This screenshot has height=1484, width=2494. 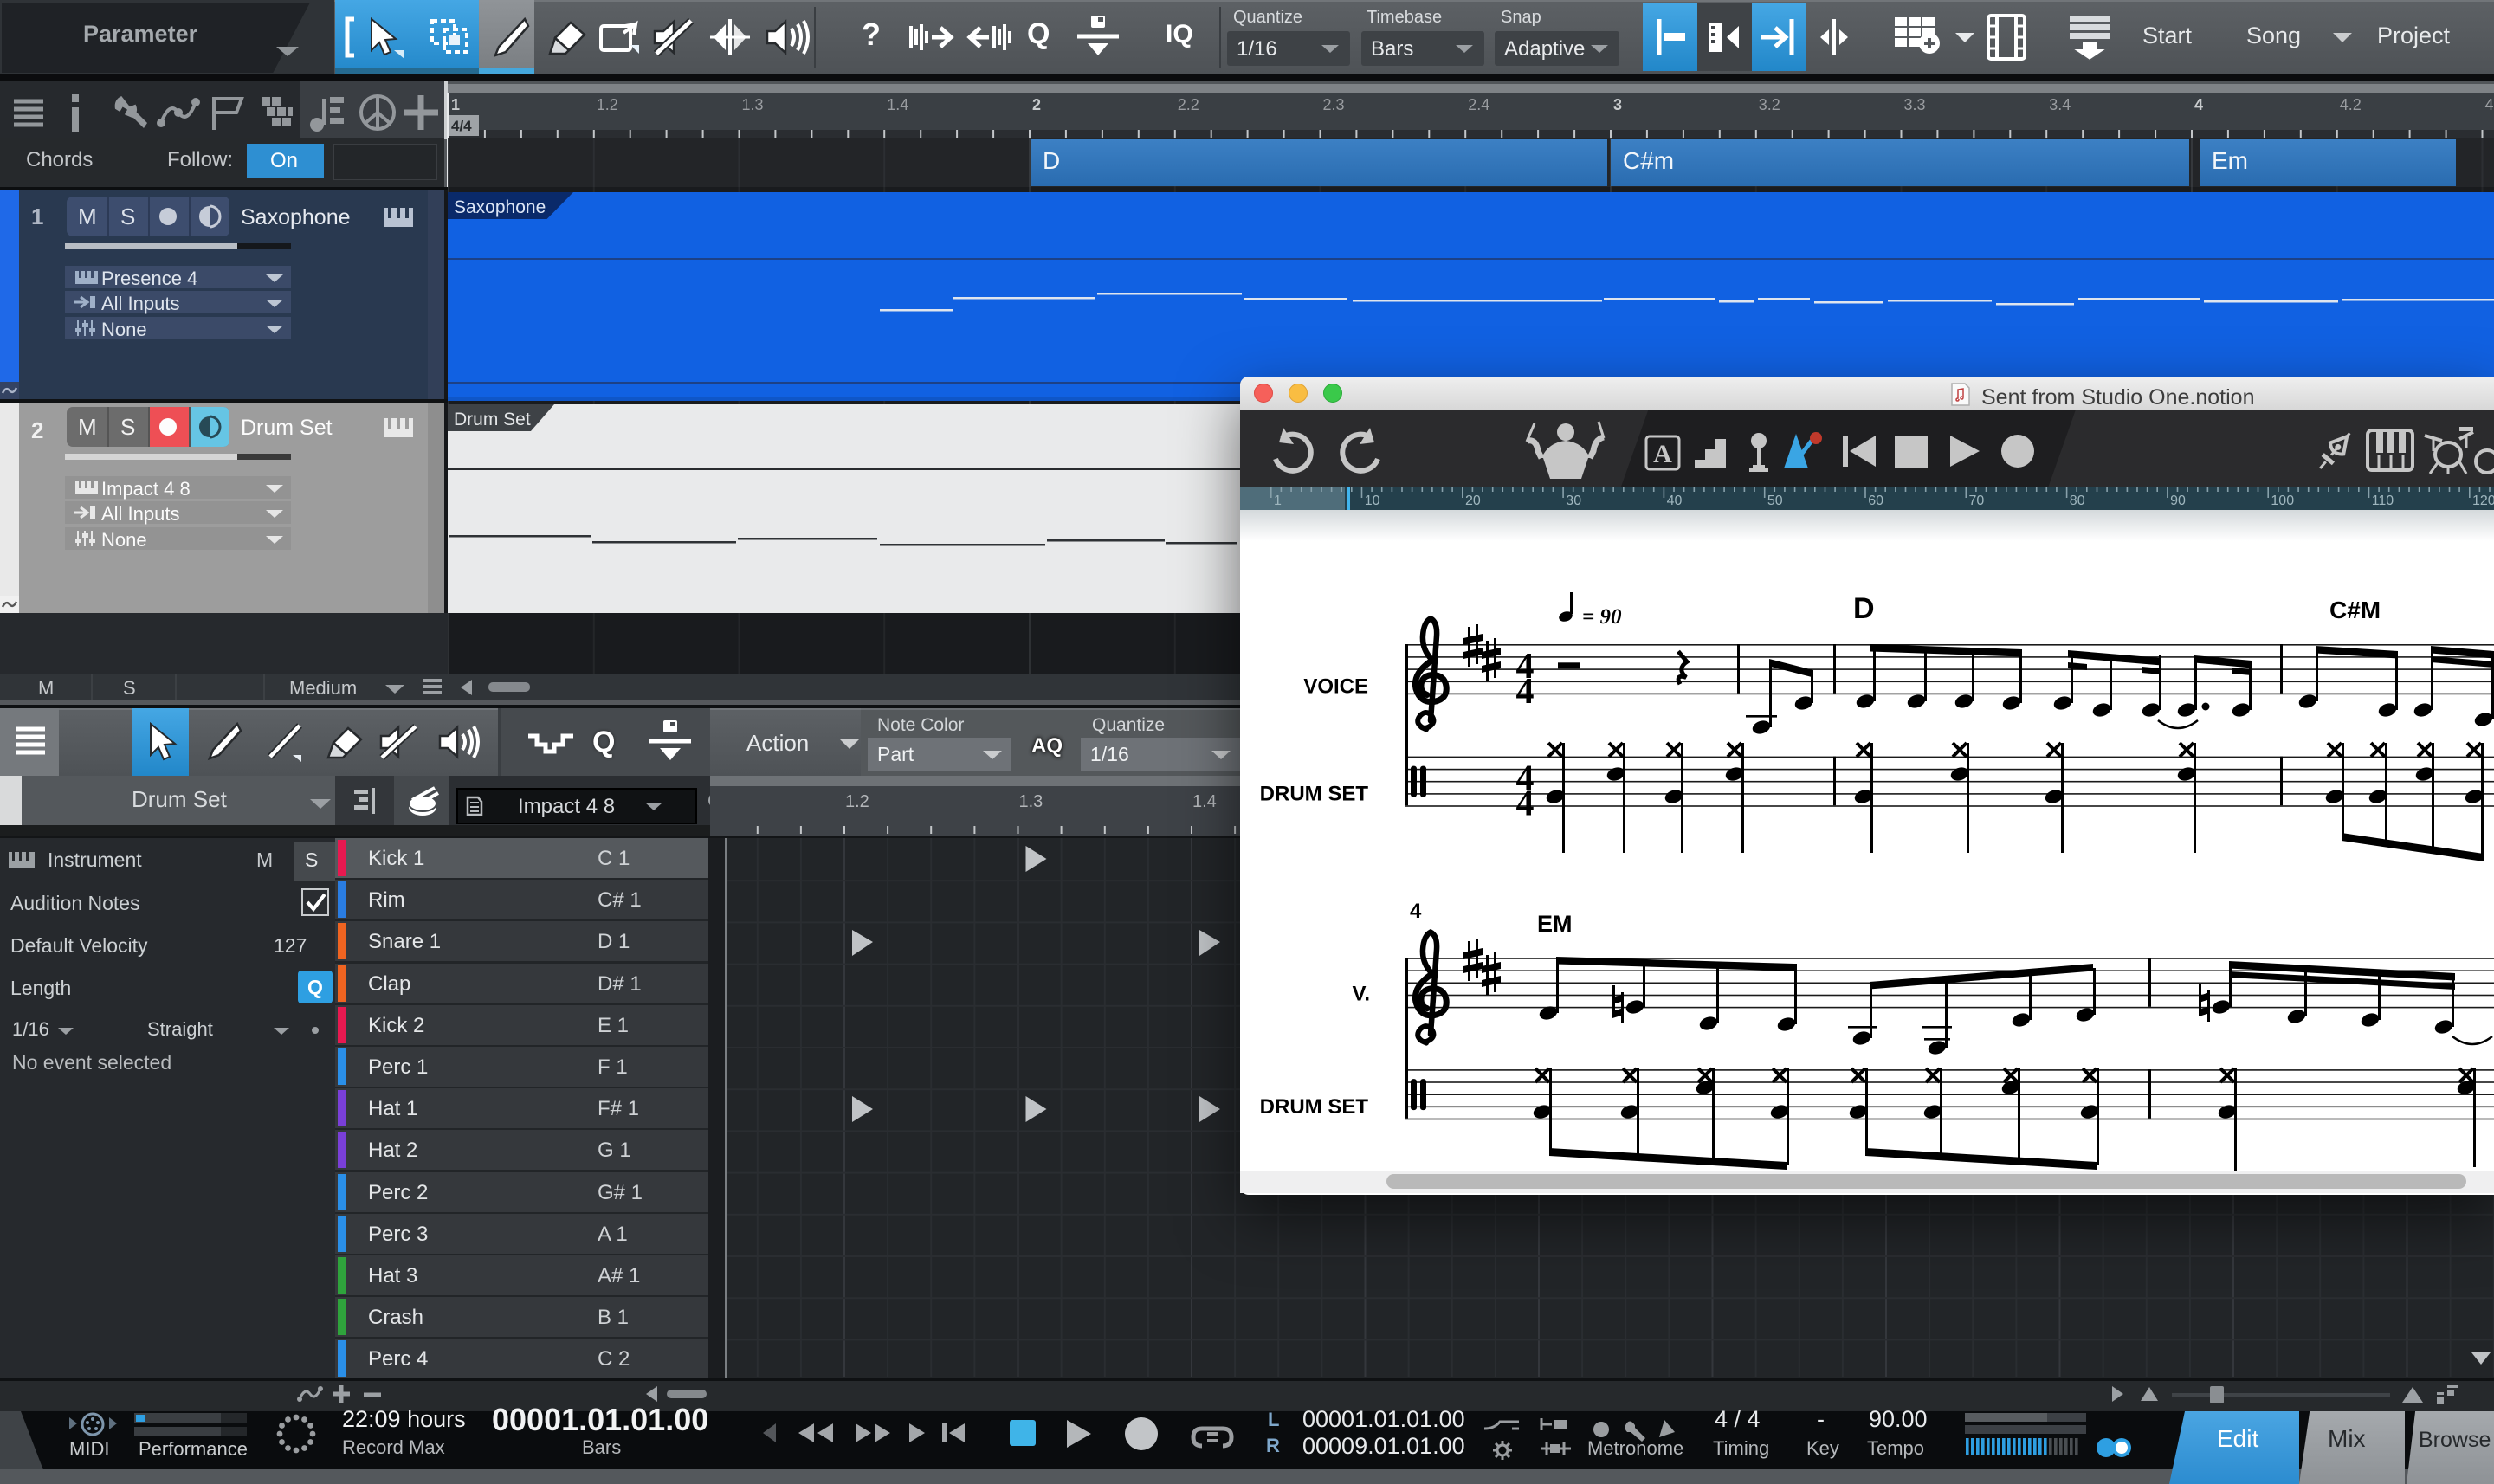 I want to click on svg-text: V., so click(x=1361, y=994).